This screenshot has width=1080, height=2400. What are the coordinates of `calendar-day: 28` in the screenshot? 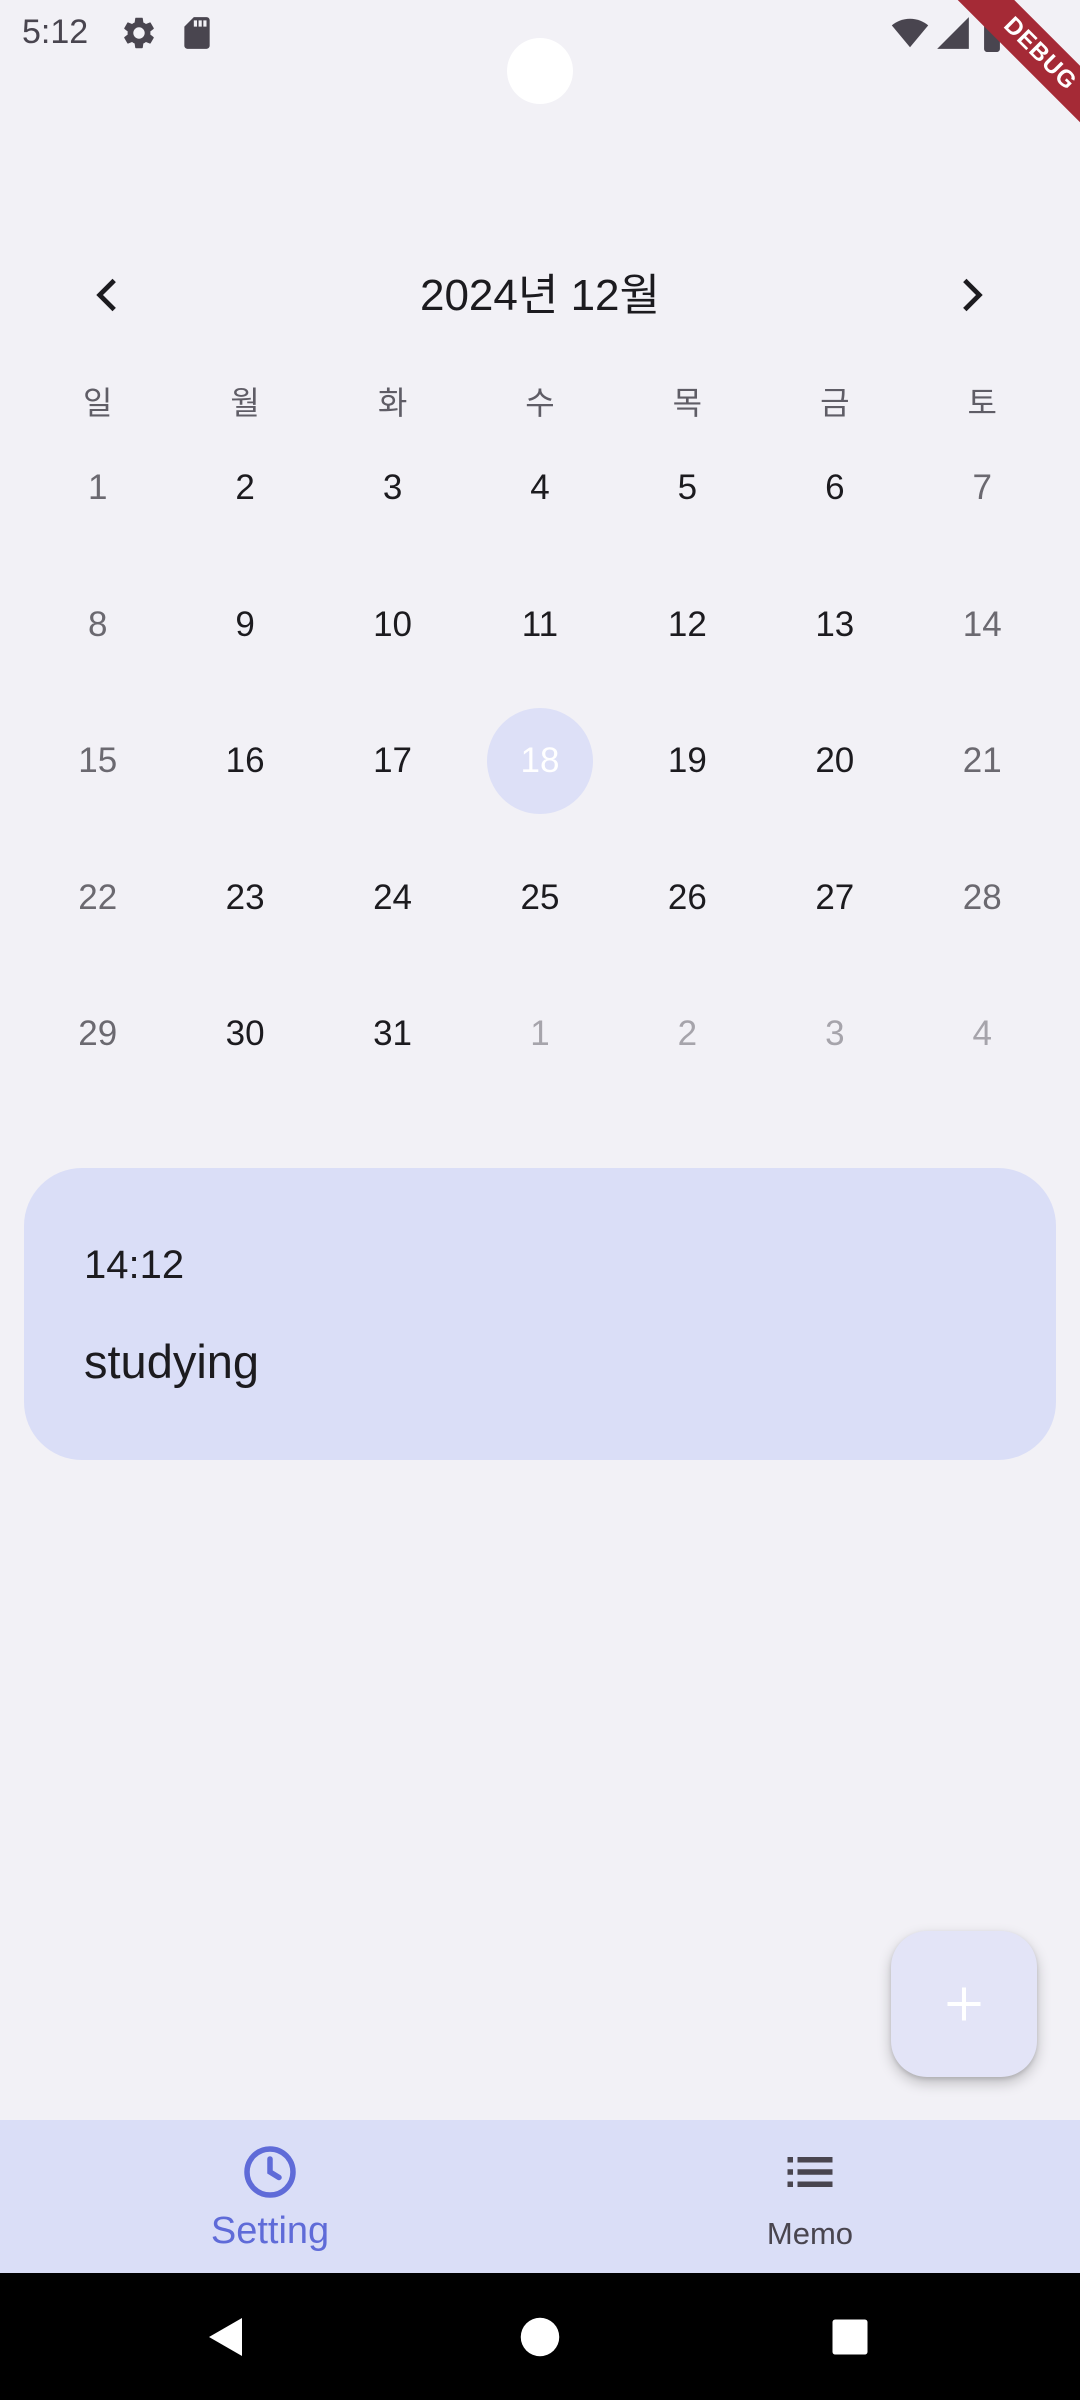 It's located at (982, 898).